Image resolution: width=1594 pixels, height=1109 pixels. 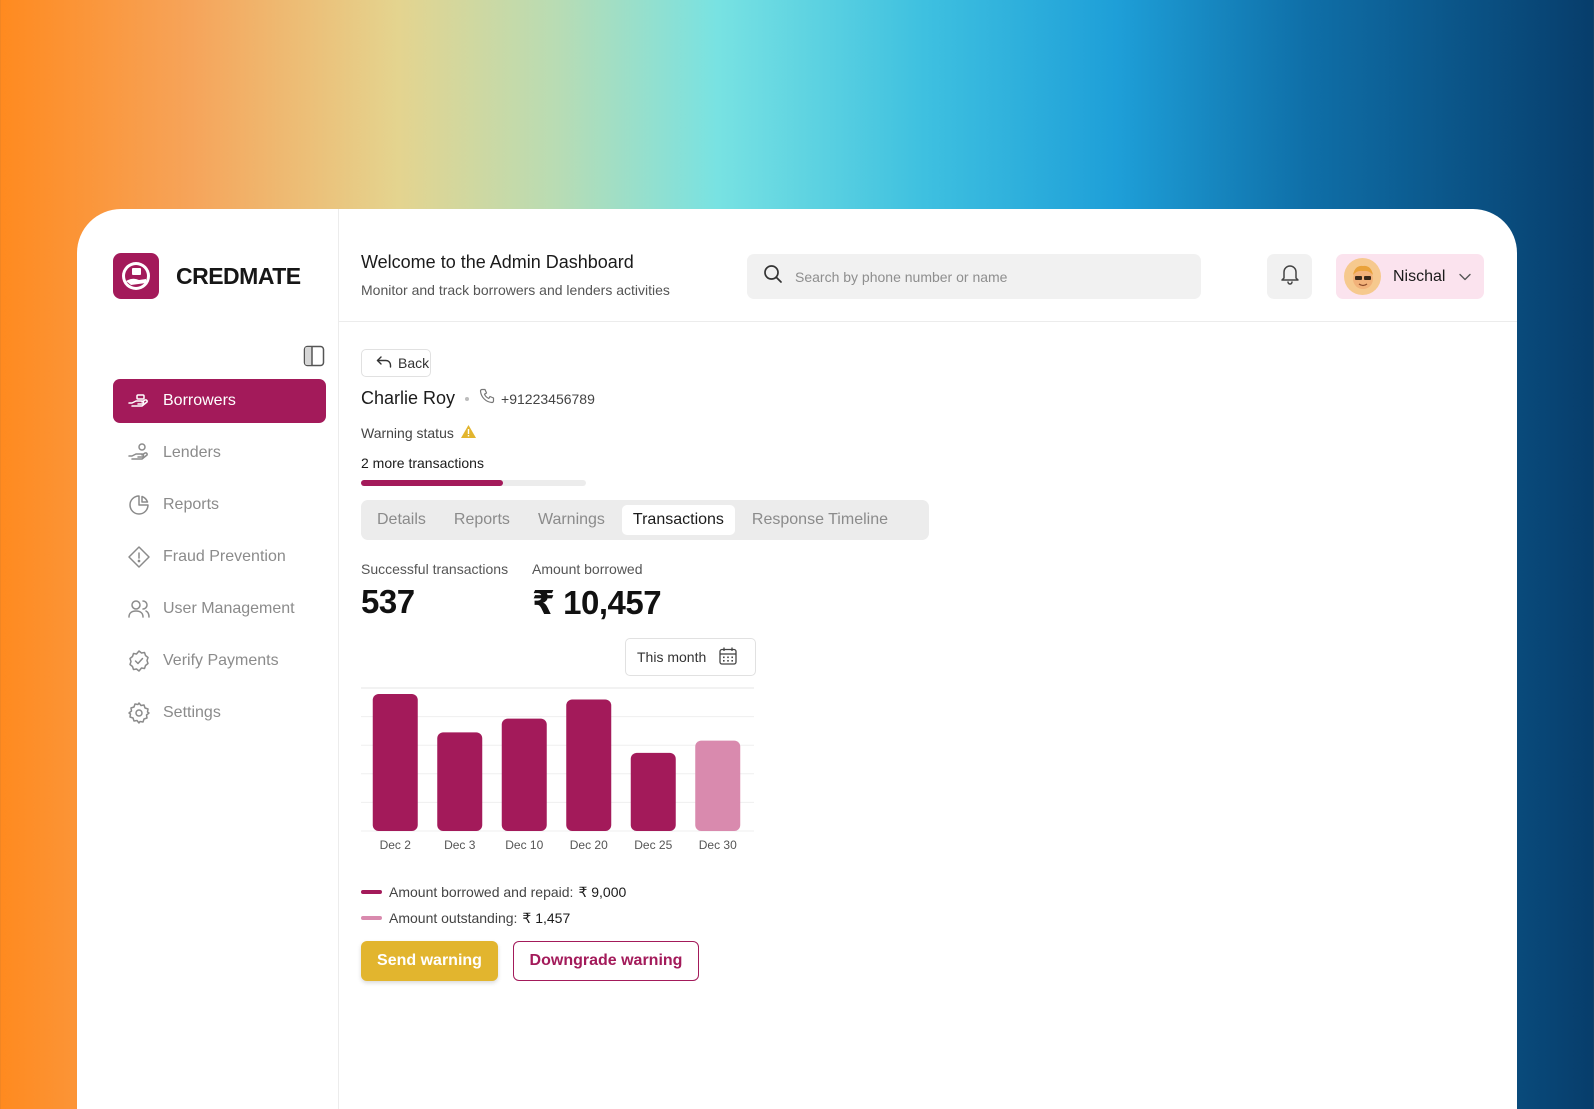 What do you see at coordinates (453, 918) in the screenshot?
I see `legend-label: Amount outstanding:` at bounding box center [453, 918].